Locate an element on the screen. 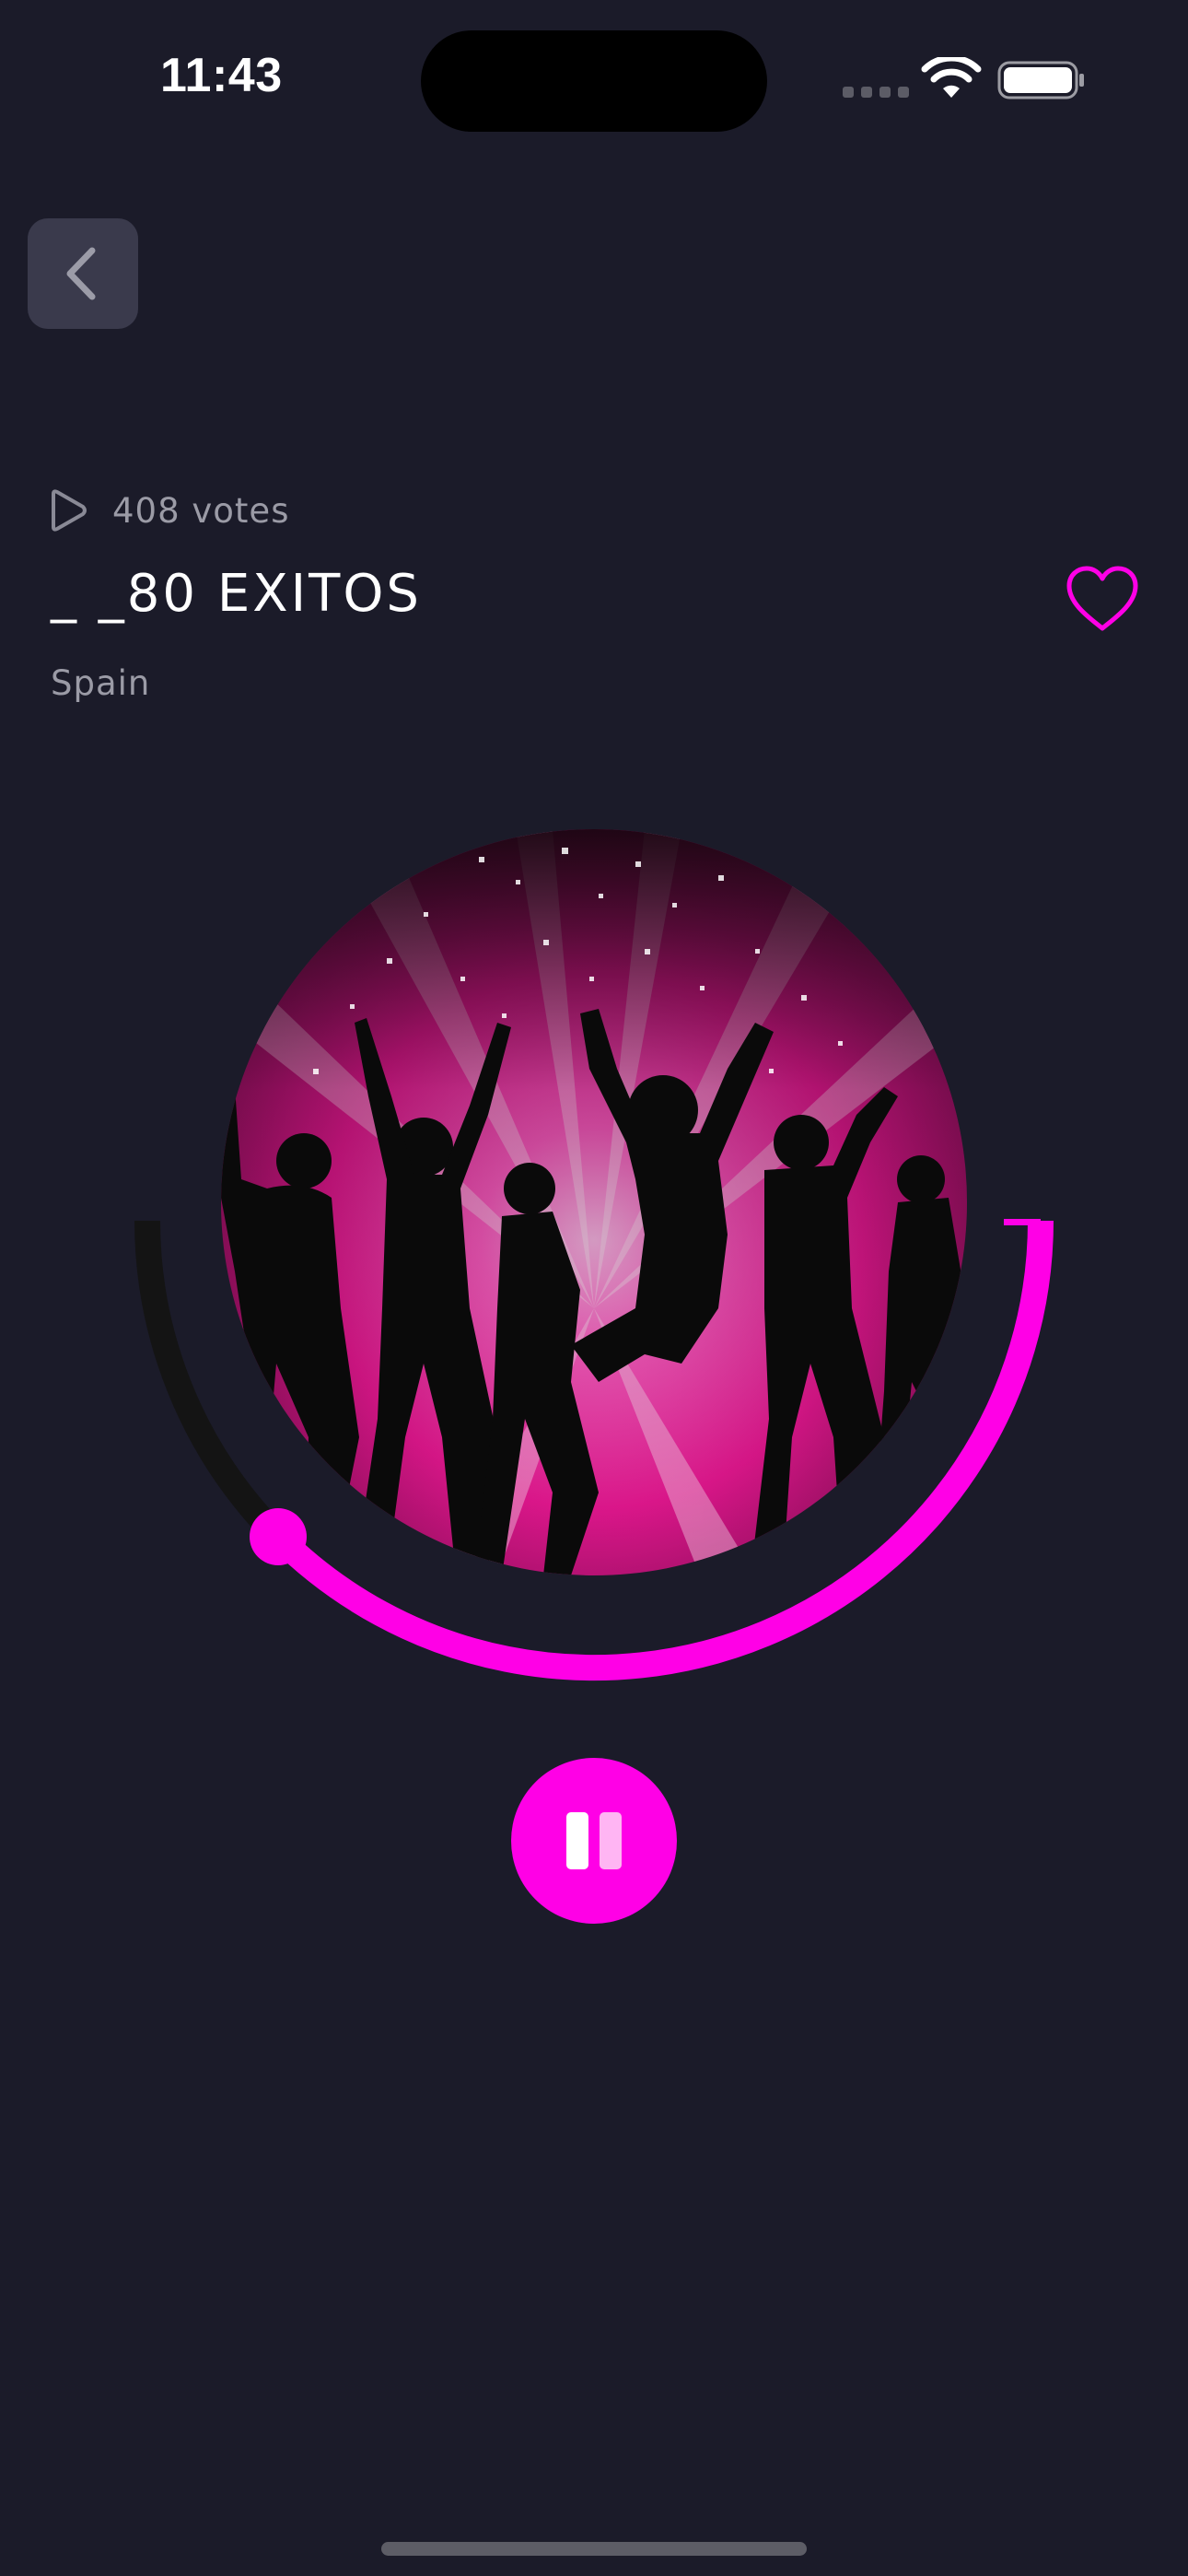 The height and width of the screenshot is (2576, 1188). progress-start-marker is located at coordinates (1022, 1222).